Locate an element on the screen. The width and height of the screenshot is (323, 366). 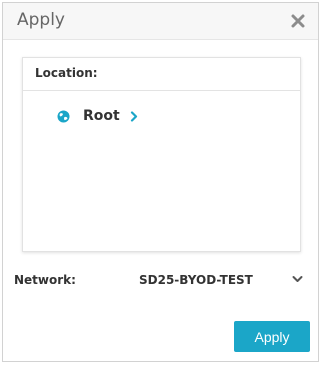
dialog-title: Apply is located at coordinates (41, 20).